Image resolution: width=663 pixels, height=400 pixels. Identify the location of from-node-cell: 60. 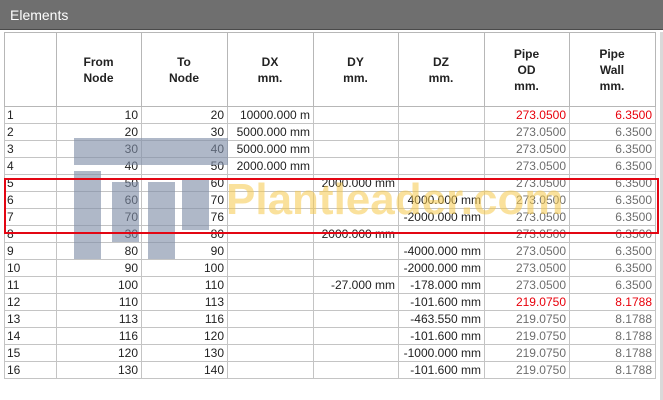
(99, 200).